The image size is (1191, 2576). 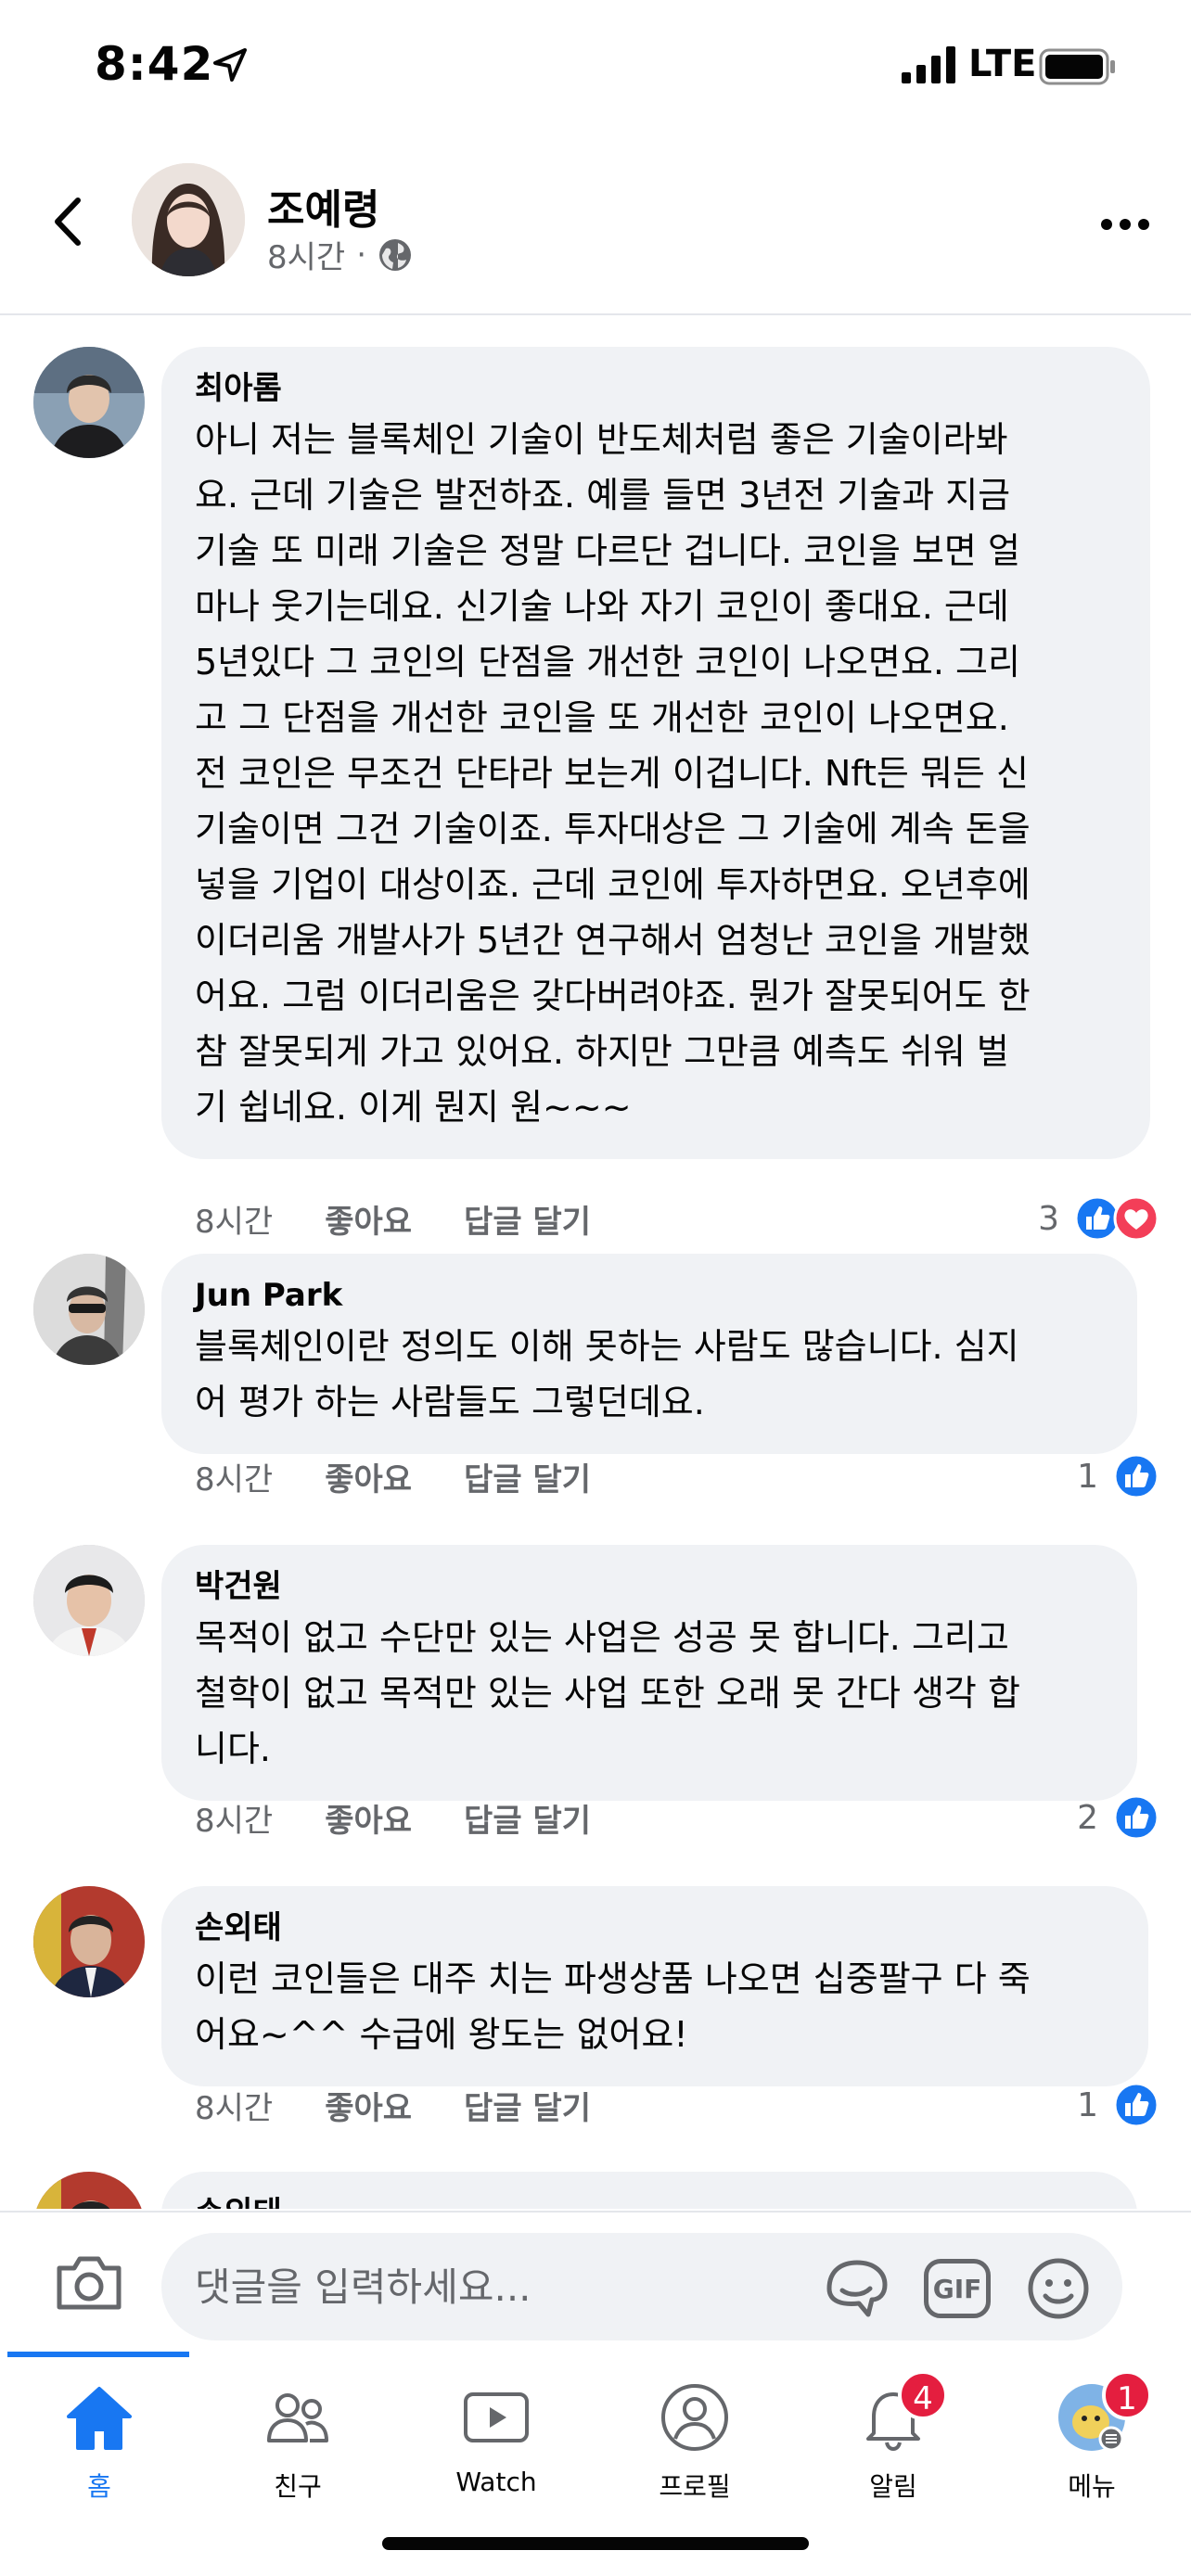 I want to click on watch-icon, so click(x=497, y=2417).